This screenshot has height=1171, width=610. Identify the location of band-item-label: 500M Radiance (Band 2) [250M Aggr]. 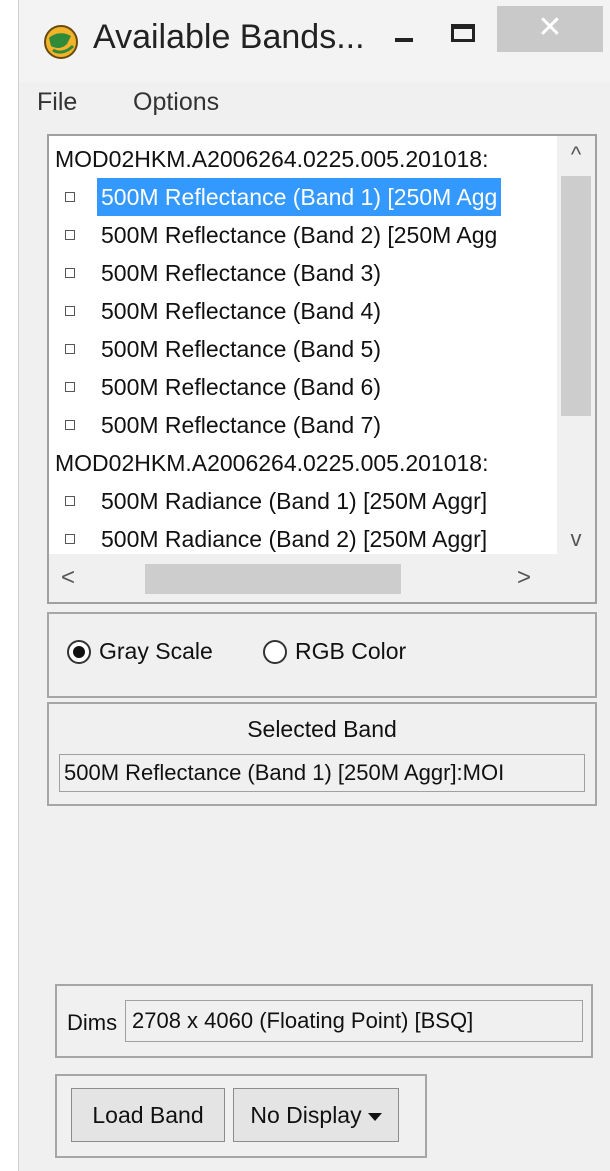
(294, 539).